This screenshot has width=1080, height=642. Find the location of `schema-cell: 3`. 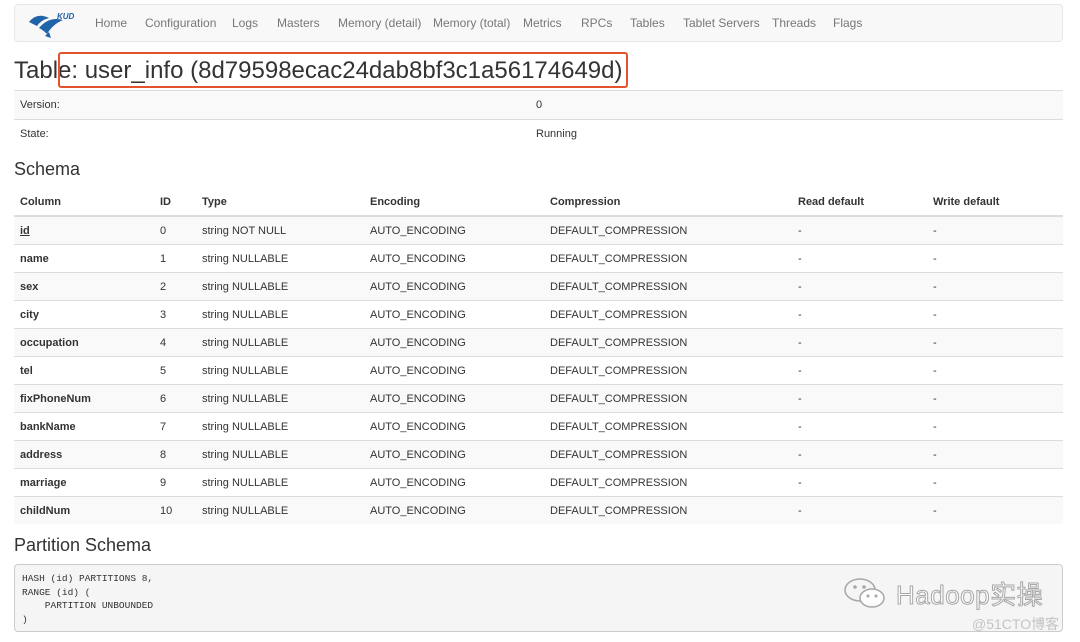

schema-cell: 3 is located at coordinates (175, 314).